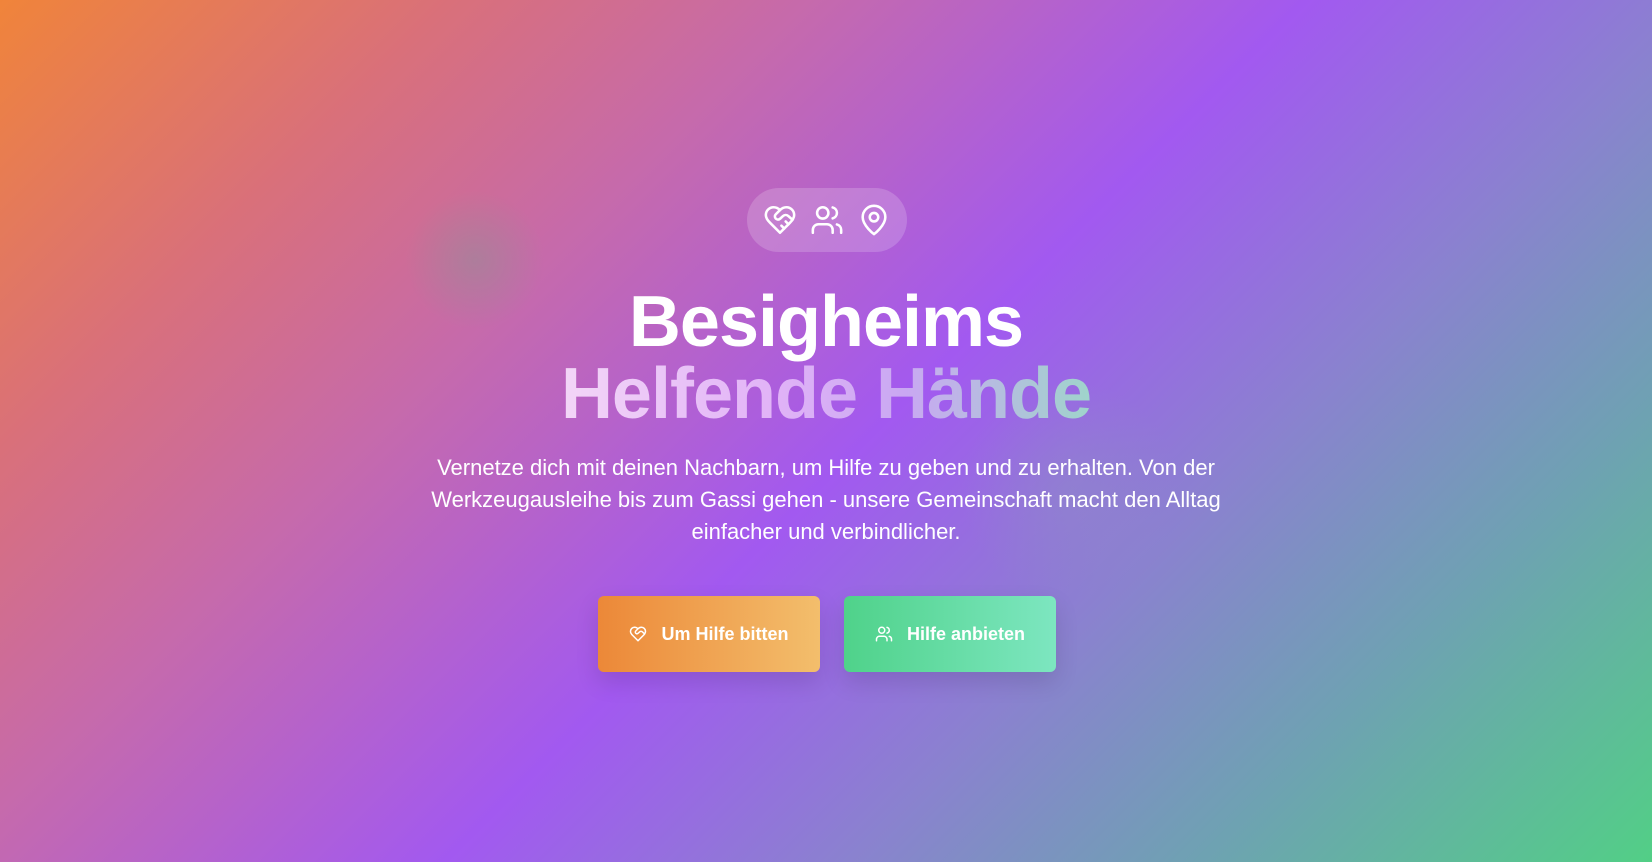  What do you see at coordinates (966, 633) in the screenshot?
I see `offer-help-label: Hilfe anbieten` at bounding box center [966, 633].